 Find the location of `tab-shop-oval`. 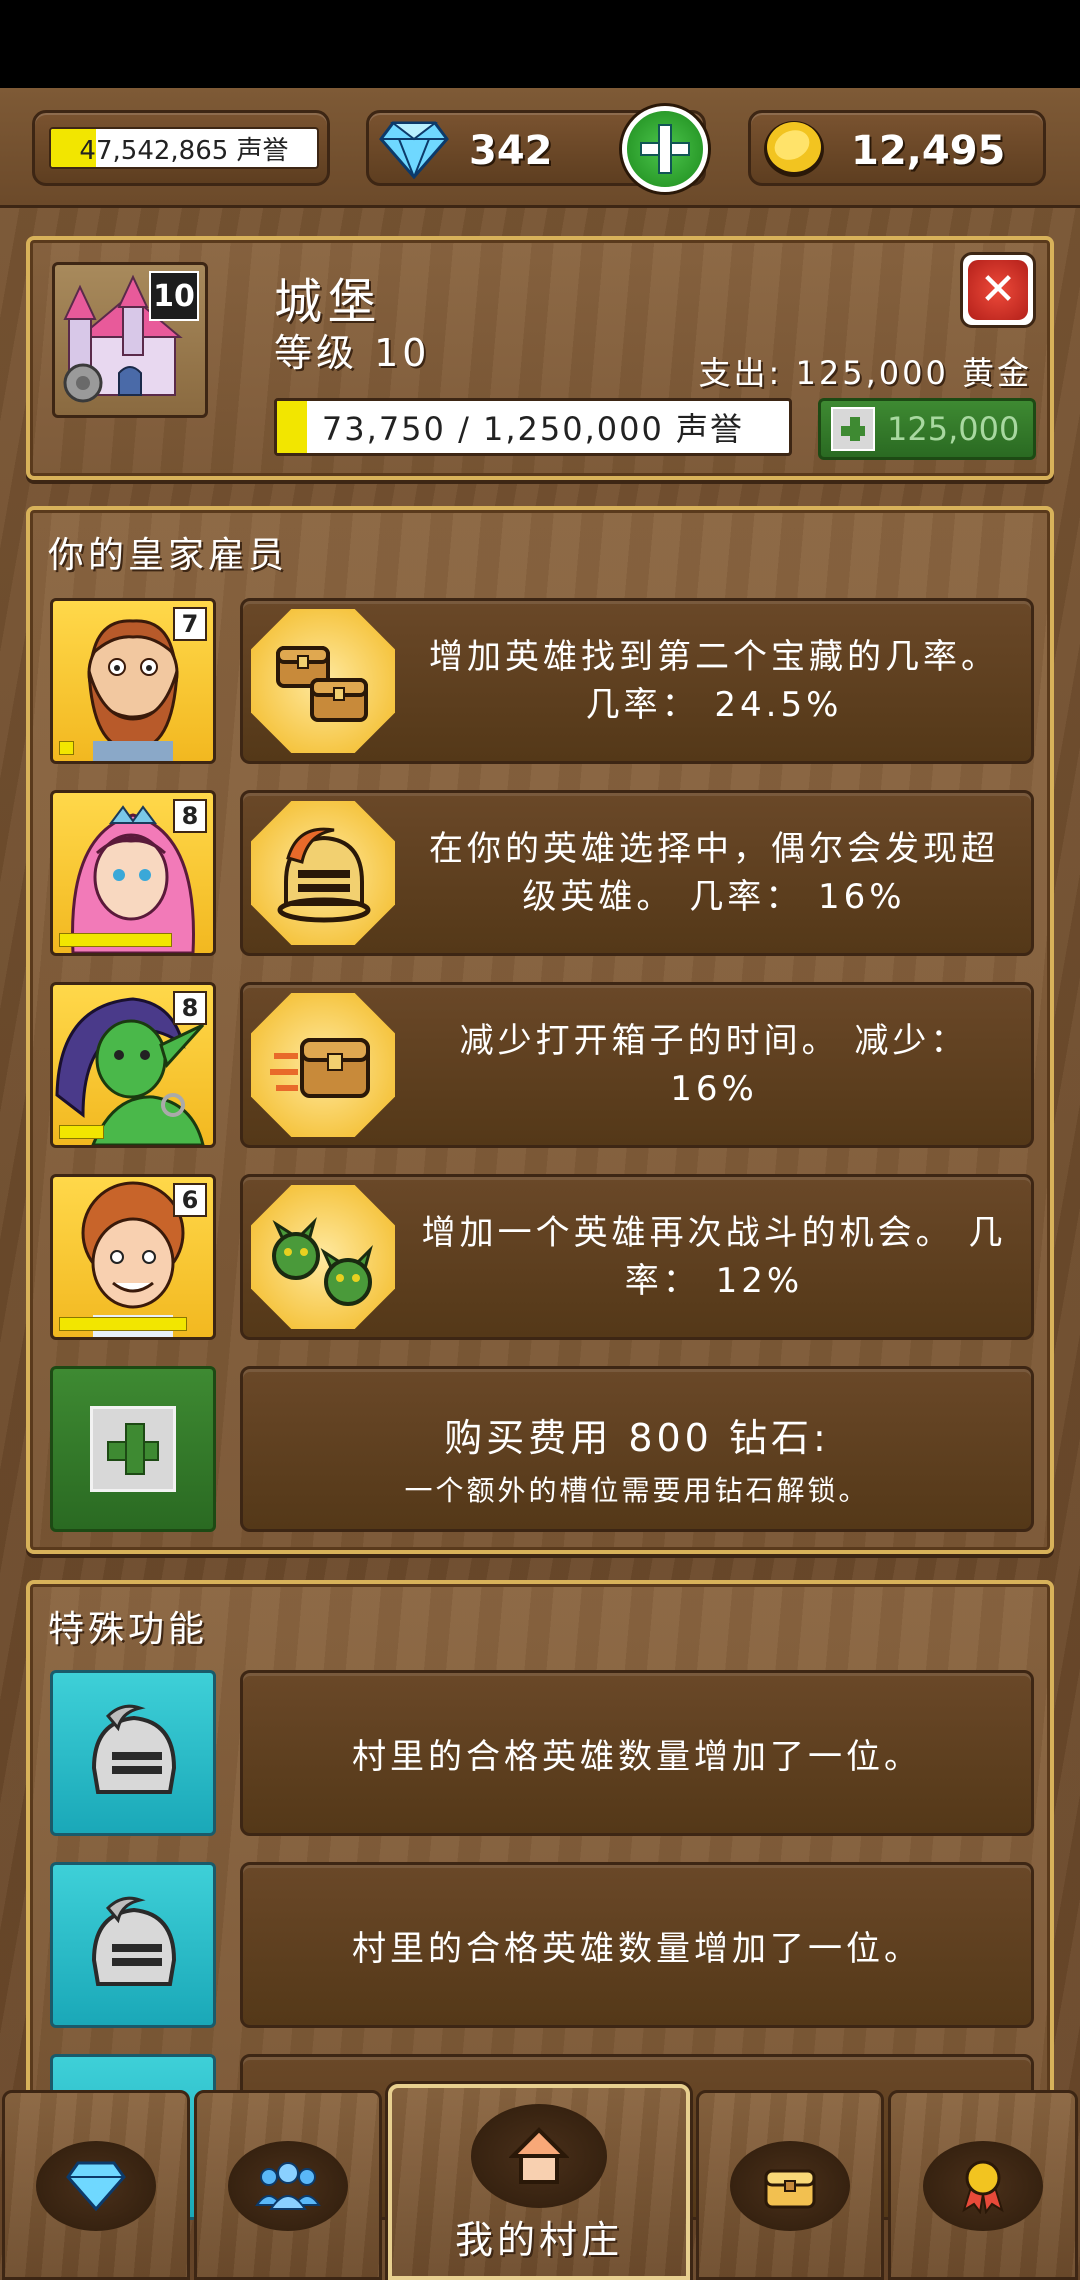

tab-shop-oval is located at coordinates (96, 2186).